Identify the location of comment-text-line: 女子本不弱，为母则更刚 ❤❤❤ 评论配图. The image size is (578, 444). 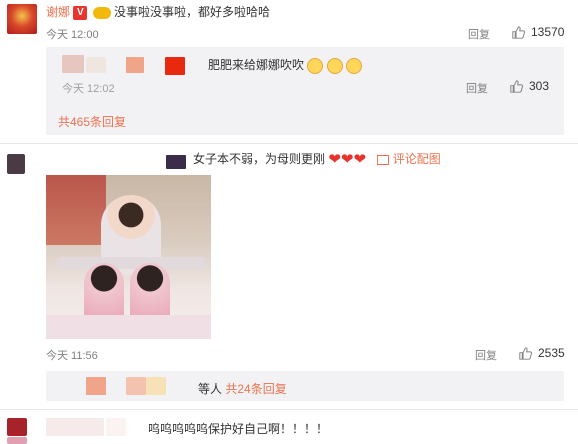
(317, 159).